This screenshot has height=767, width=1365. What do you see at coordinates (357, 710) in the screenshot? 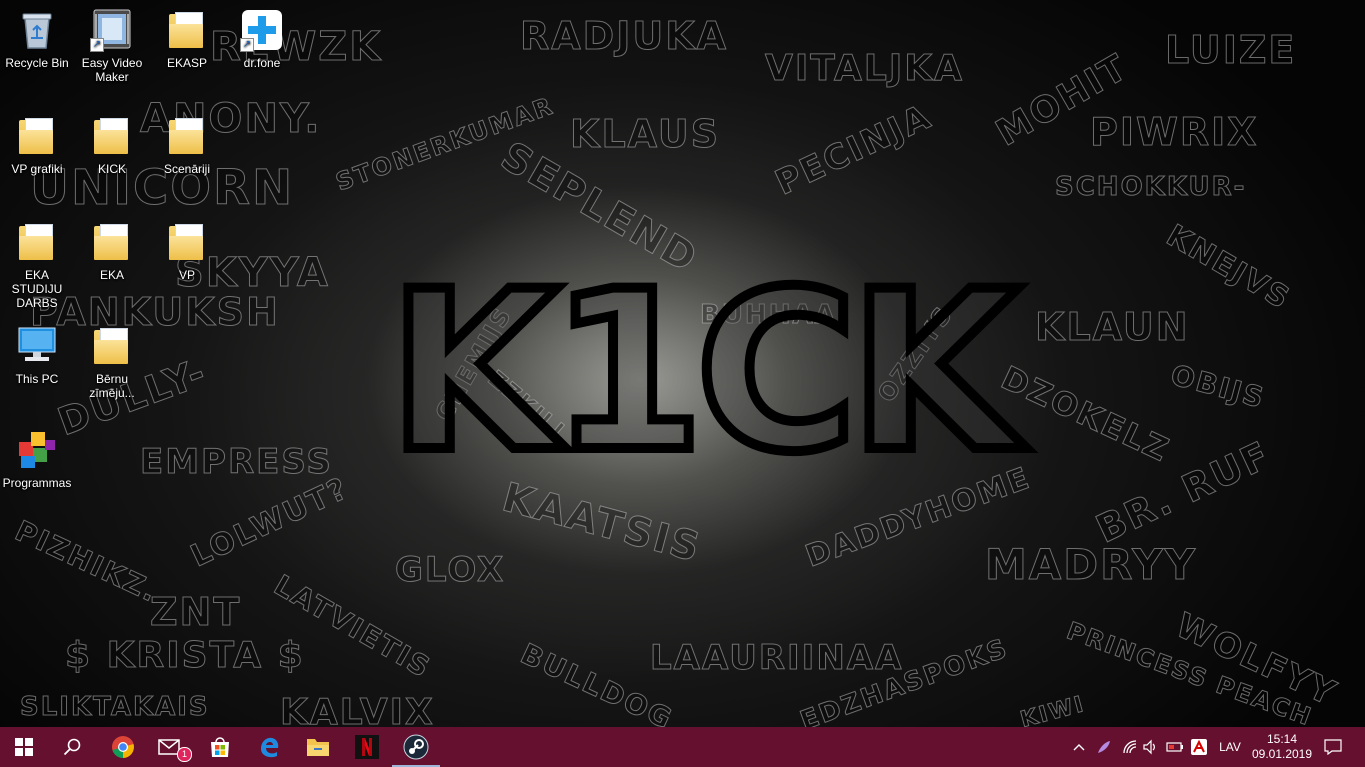
I see `wallpaper-name: KALVIX` at bounding box center [357, 710].